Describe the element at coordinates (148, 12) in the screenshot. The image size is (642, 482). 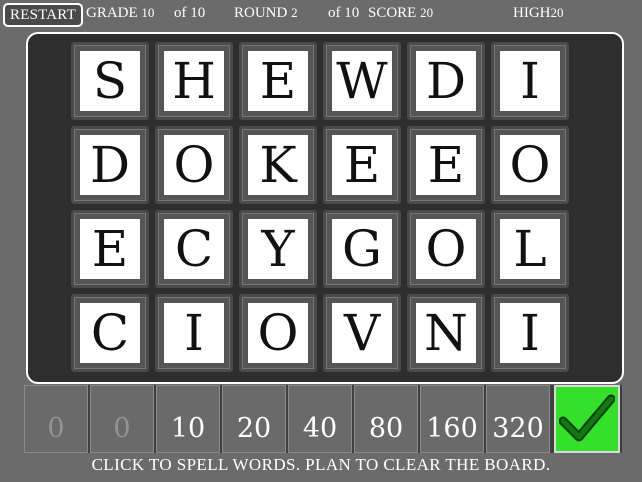
I see `grade-value: 10` at that location.